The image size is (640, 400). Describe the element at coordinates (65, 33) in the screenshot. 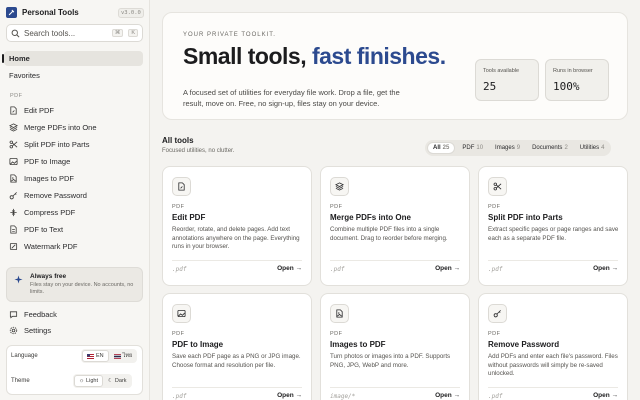

I see `search-input` at that location.